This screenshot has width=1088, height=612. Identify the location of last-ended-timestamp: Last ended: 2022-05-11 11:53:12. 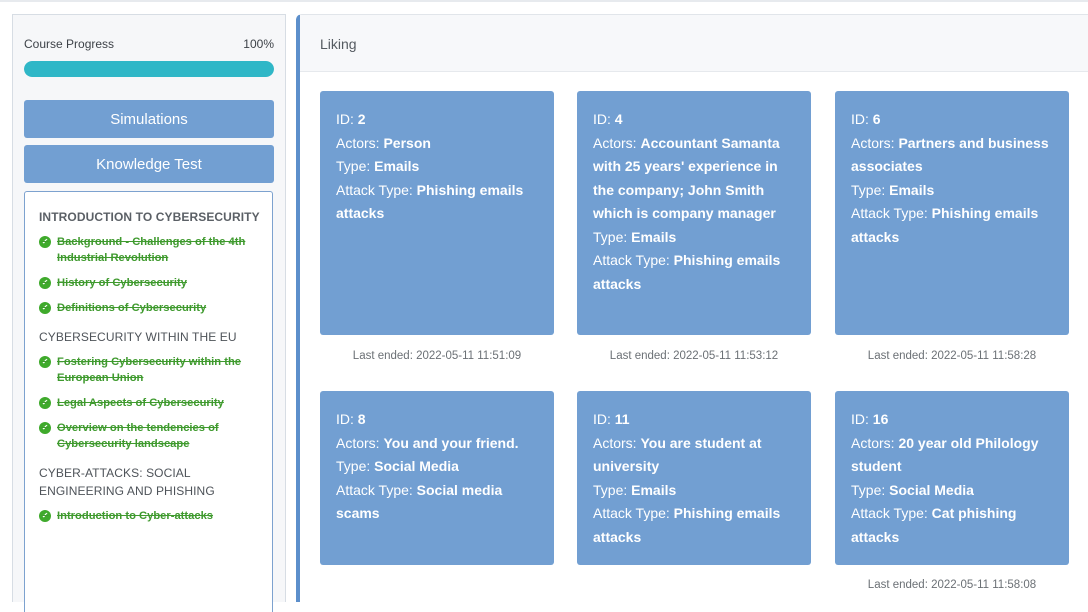
(694, 356).